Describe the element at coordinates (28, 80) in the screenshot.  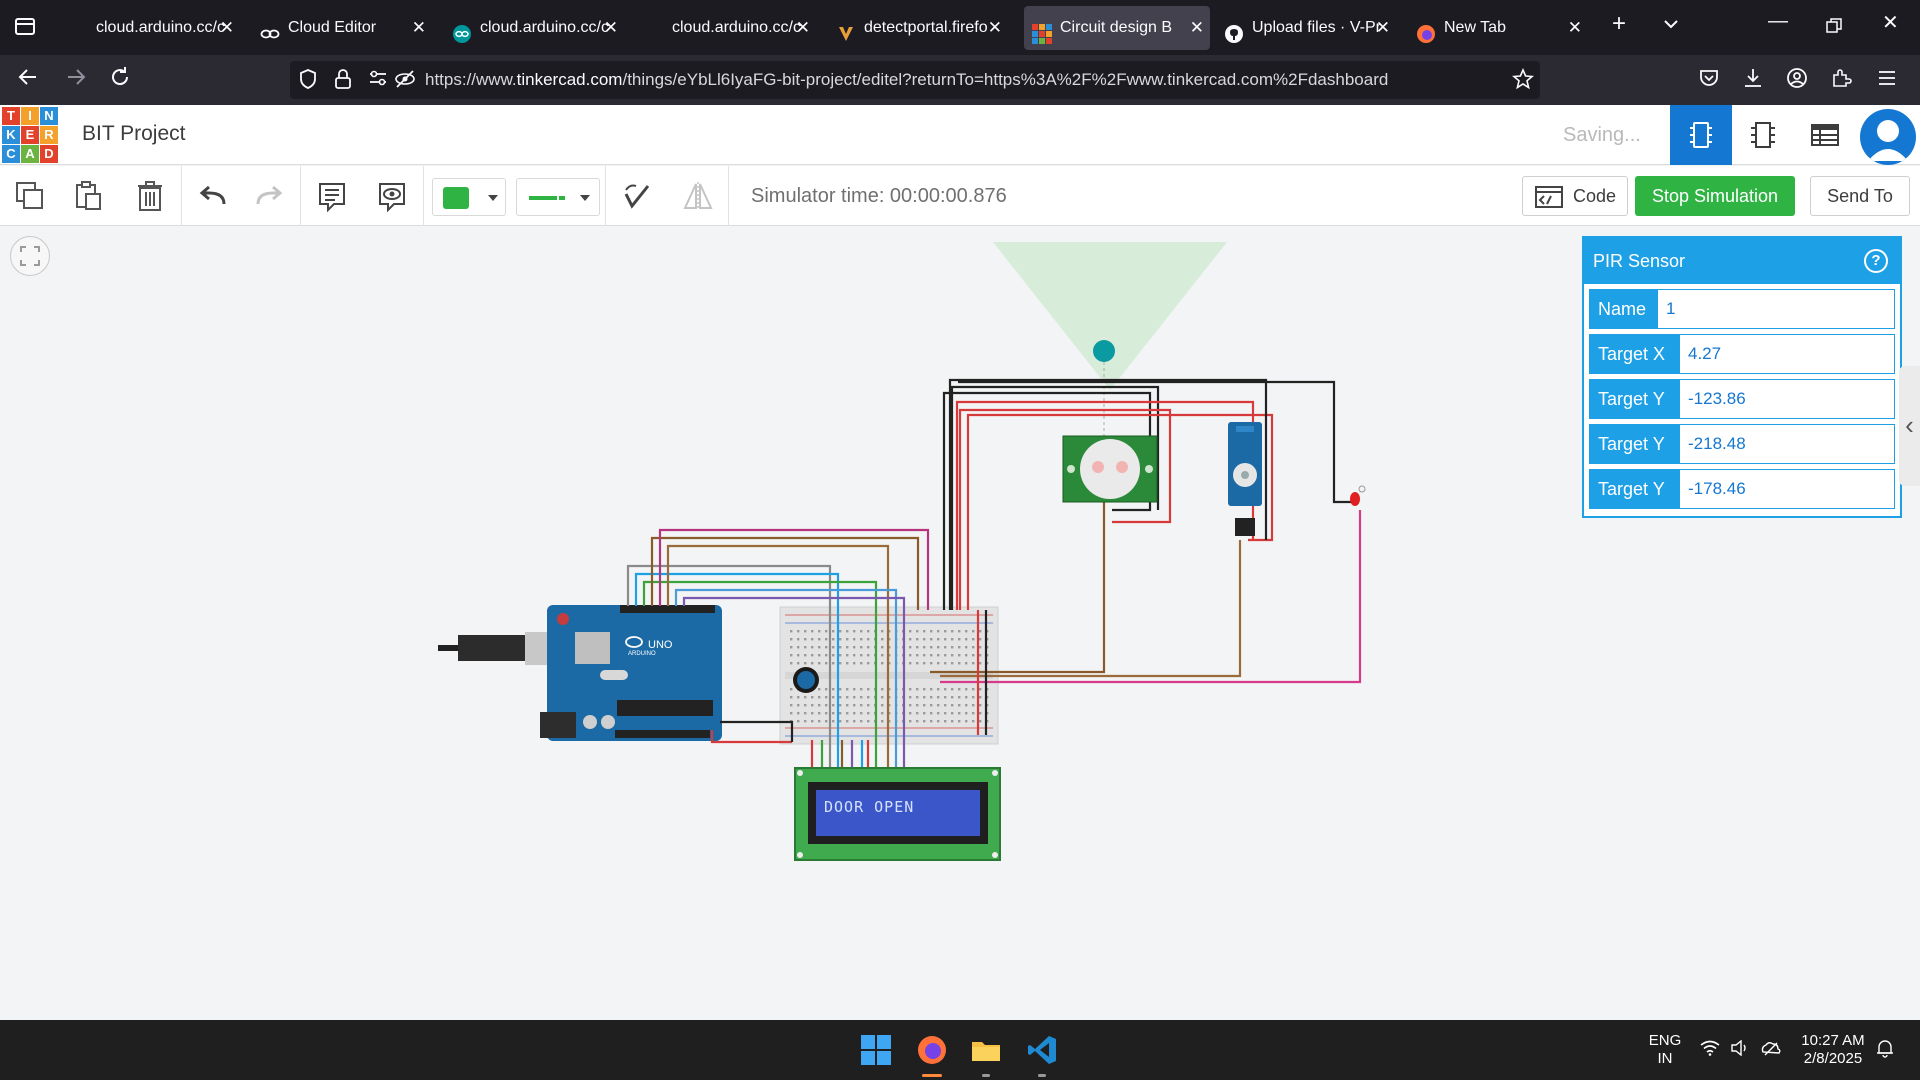
I see `back-arrow-icon` at that location.